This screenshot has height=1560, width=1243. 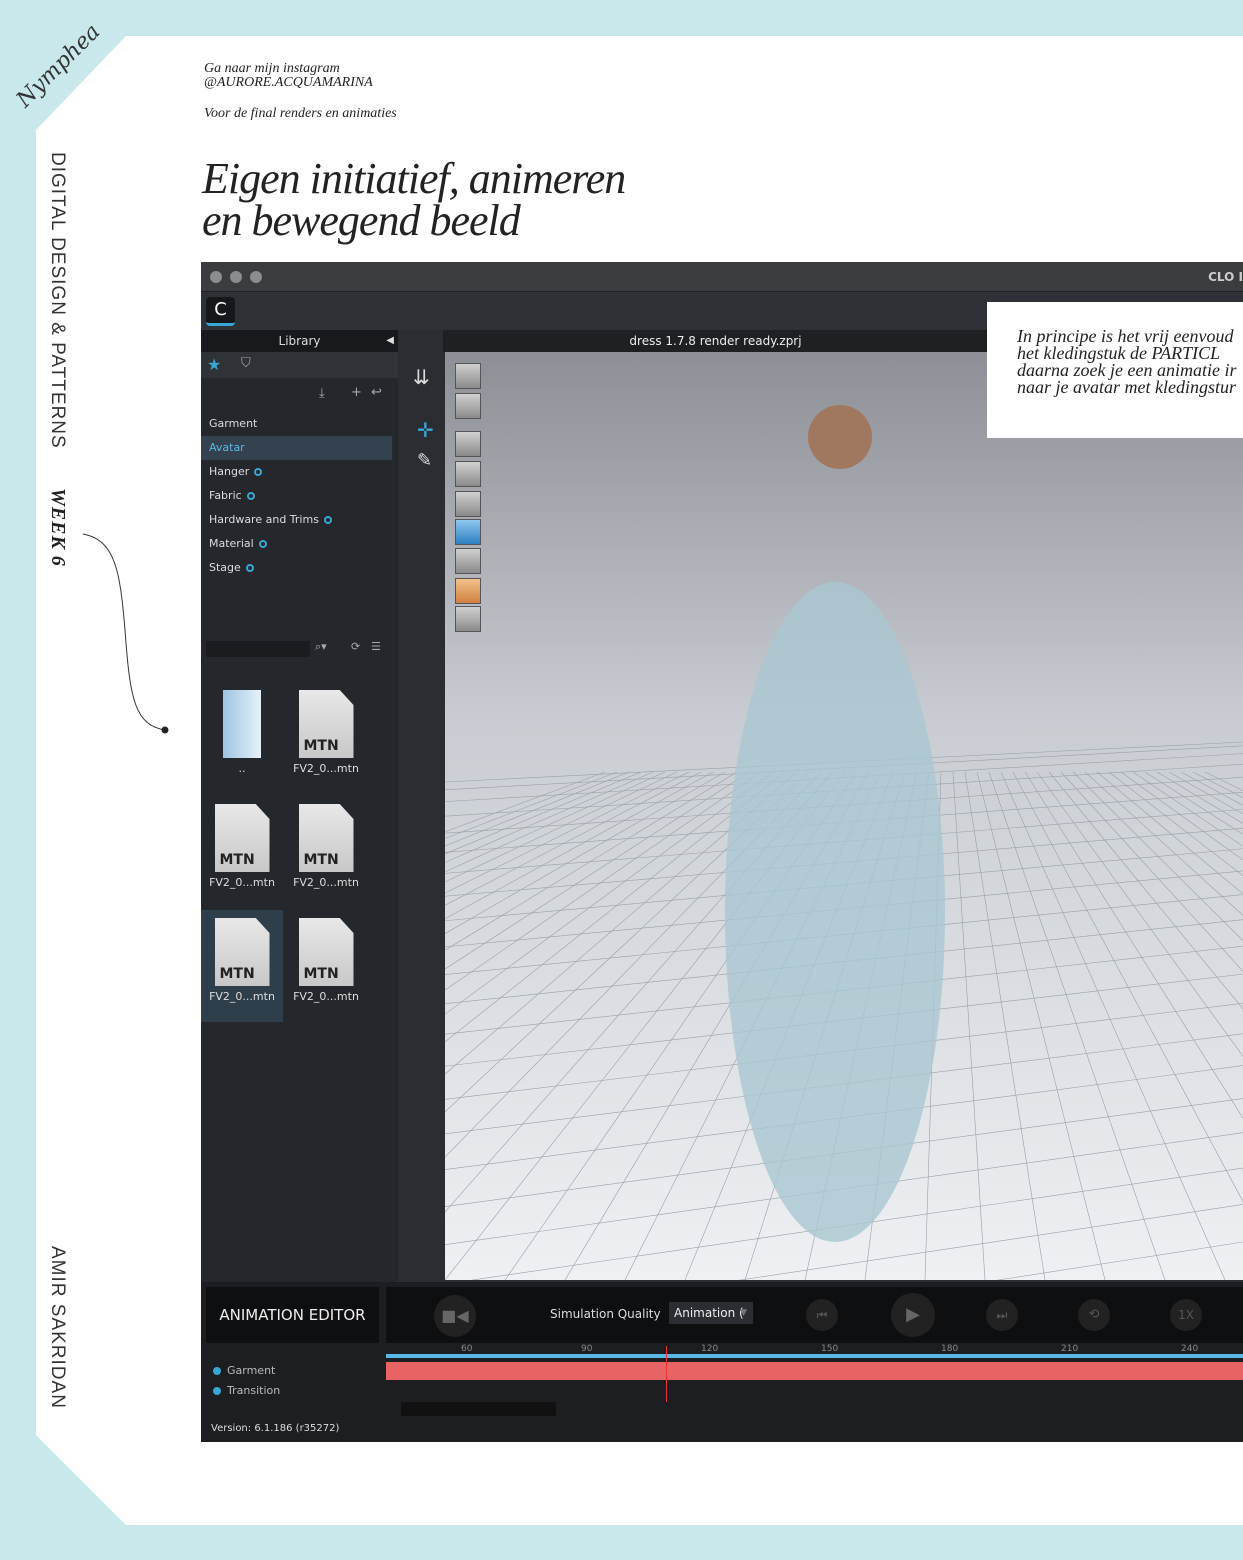 I want to click on library-item-fabric: Fabric, so click(x=299, y=496).